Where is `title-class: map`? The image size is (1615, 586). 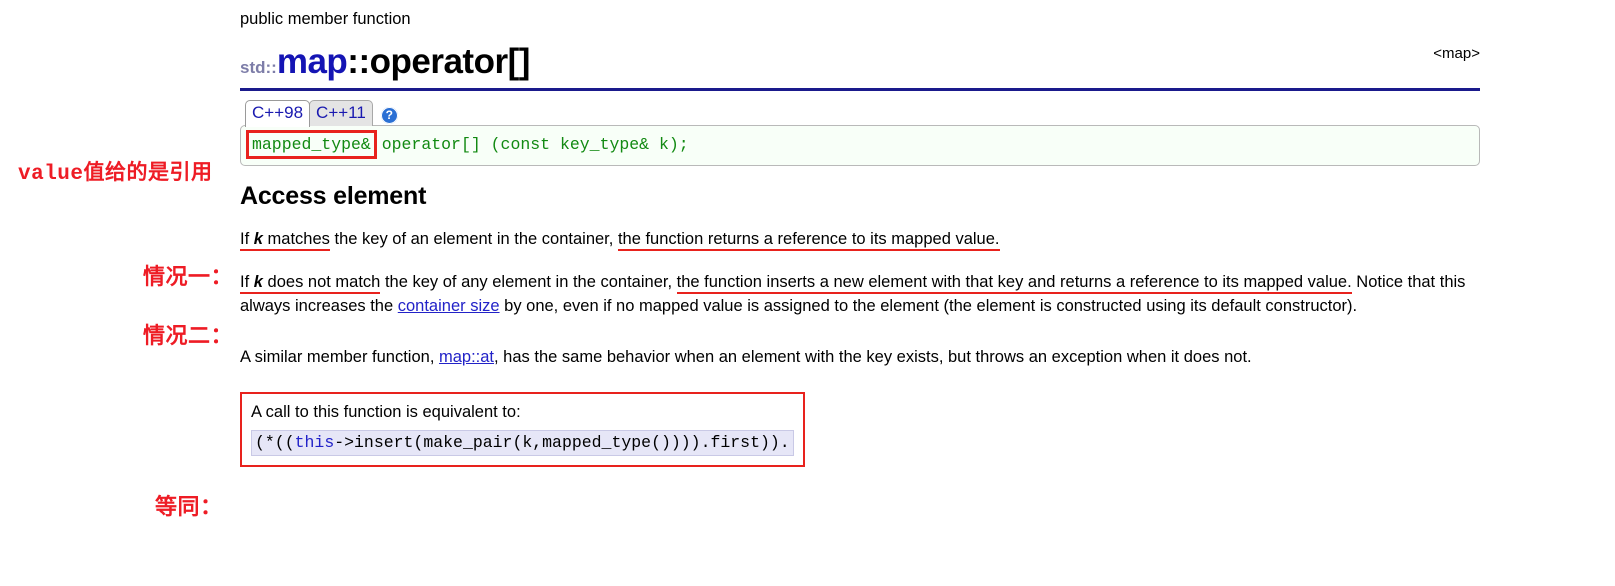 title-class: map is located at coordinates (312, 61).